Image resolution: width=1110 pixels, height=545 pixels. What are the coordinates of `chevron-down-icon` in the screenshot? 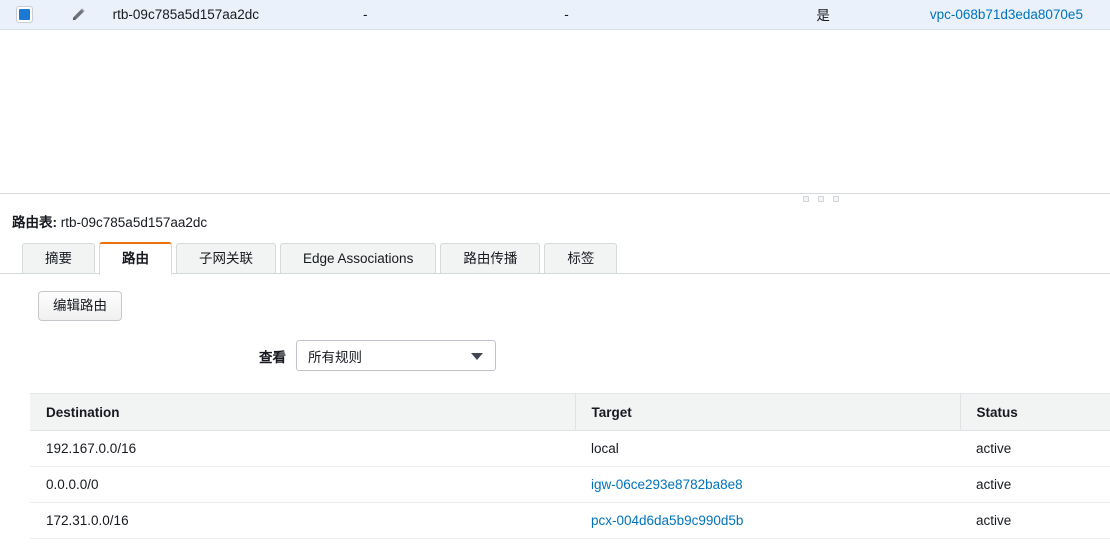 It's located at (477, 356).